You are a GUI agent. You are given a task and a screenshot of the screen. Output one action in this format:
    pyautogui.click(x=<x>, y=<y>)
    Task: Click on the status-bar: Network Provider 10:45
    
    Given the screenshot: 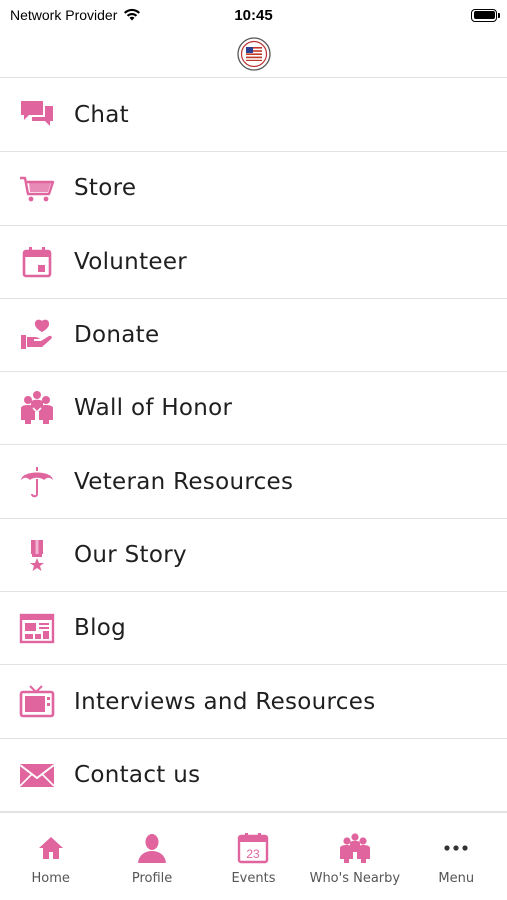 What is the action you would take?
    pyautogui.click(x=253, y=15)
    